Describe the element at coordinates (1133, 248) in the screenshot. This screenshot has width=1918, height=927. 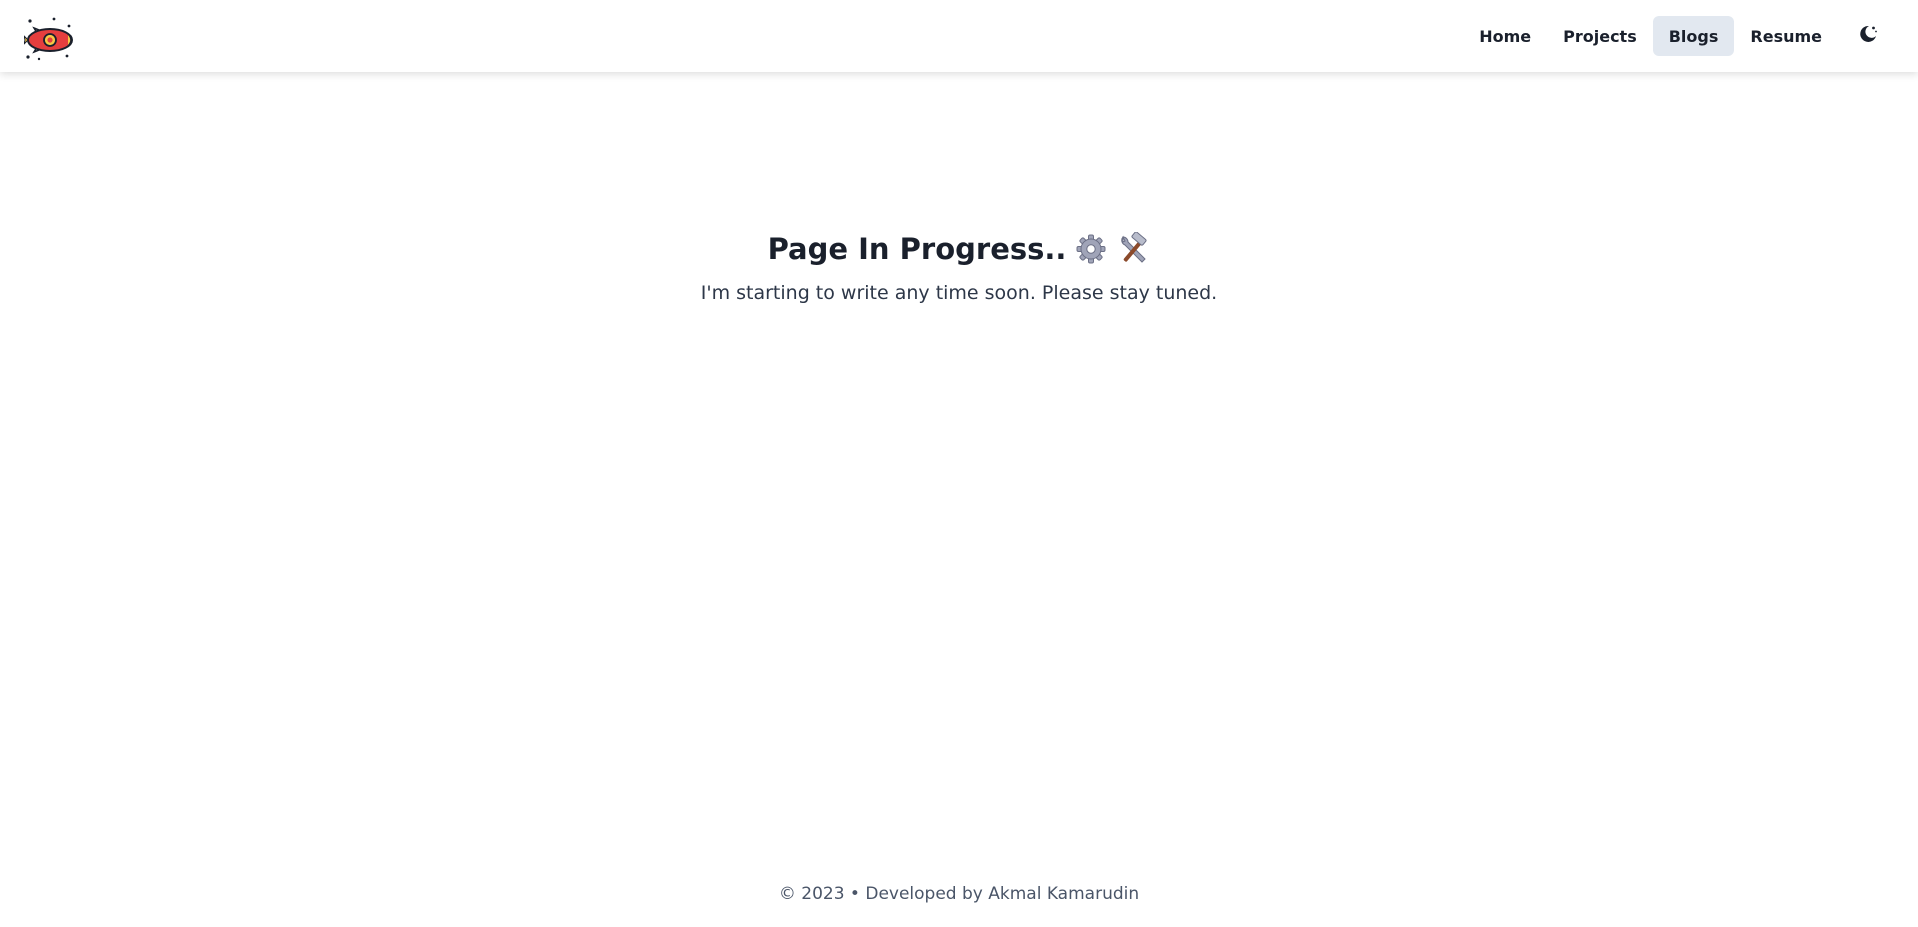
I see `hammer-wrench-icon` at that location.